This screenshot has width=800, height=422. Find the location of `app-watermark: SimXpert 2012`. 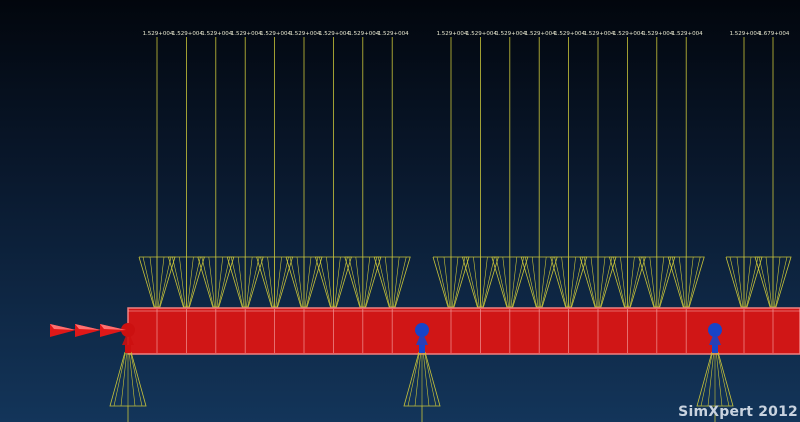

app-watermark: SimXpert 2012 is located at coordinates (738, 412).